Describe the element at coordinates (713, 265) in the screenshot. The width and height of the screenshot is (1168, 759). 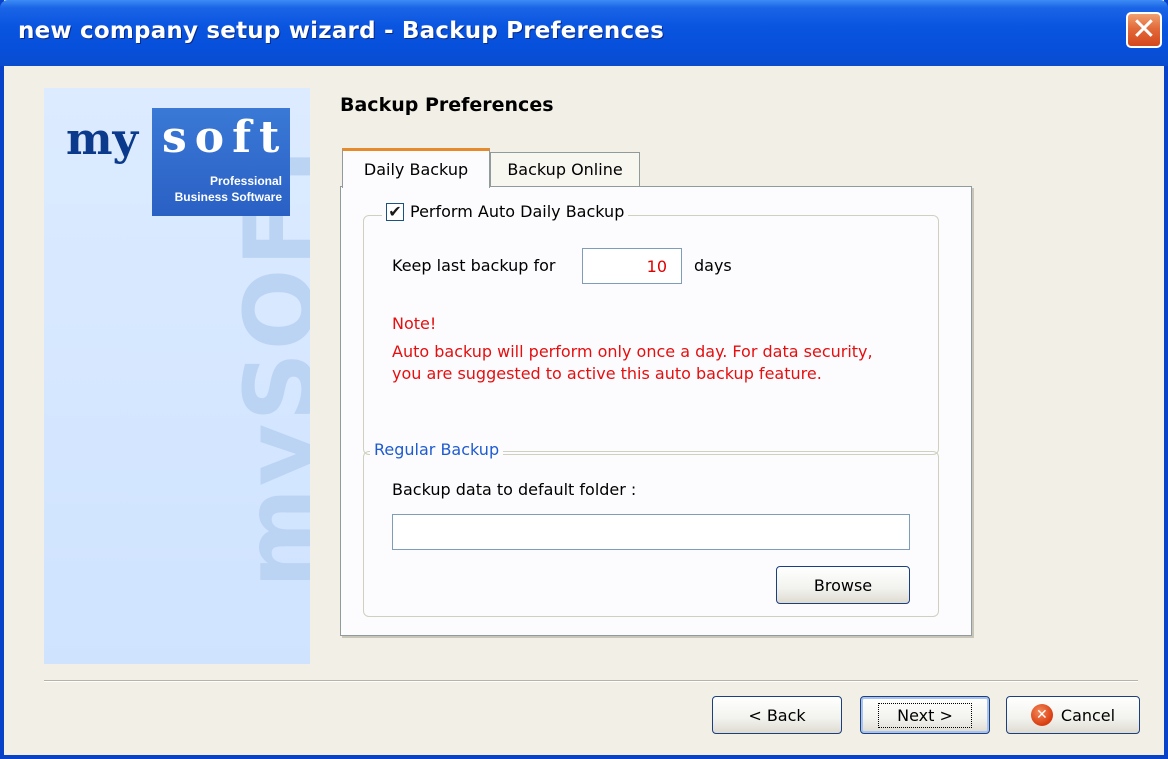
I see `days-unit-label: days` at that location.